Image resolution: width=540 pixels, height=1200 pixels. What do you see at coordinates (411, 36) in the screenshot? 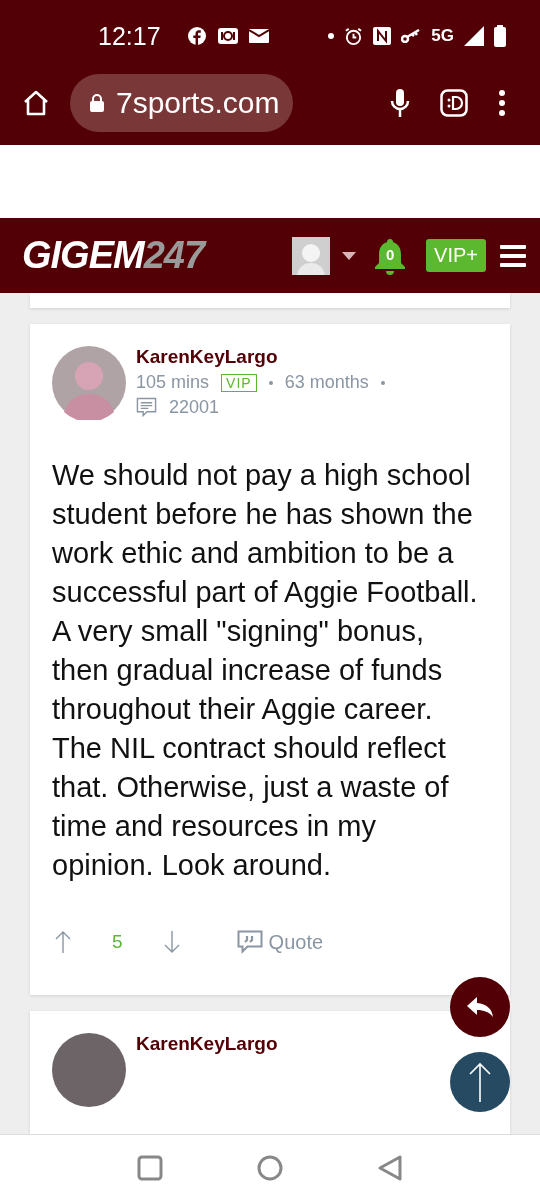
I see `key-icon` at bounding box center [411, 36].